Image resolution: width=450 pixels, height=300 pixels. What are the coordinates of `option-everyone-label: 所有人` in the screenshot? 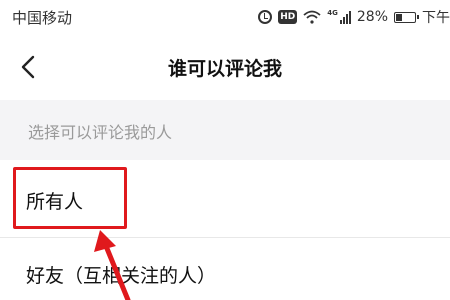 It's located at (55, 202).